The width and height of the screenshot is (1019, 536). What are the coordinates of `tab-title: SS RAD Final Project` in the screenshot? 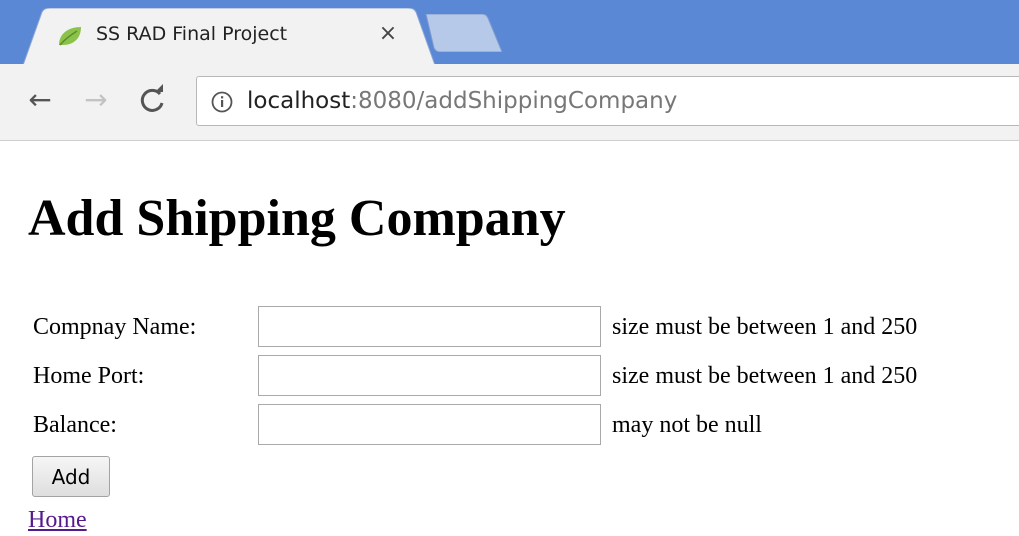 It's located at (192, 34).